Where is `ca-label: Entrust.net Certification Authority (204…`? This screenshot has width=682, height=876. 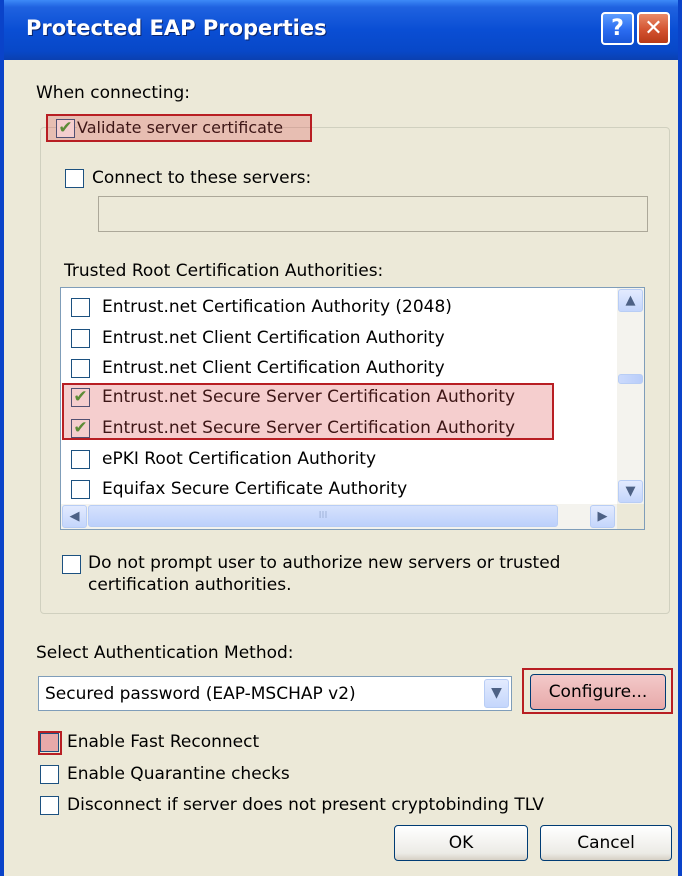
ca-label: Entrust.net Certification Authority (204… is located at coordinates (277, 307).